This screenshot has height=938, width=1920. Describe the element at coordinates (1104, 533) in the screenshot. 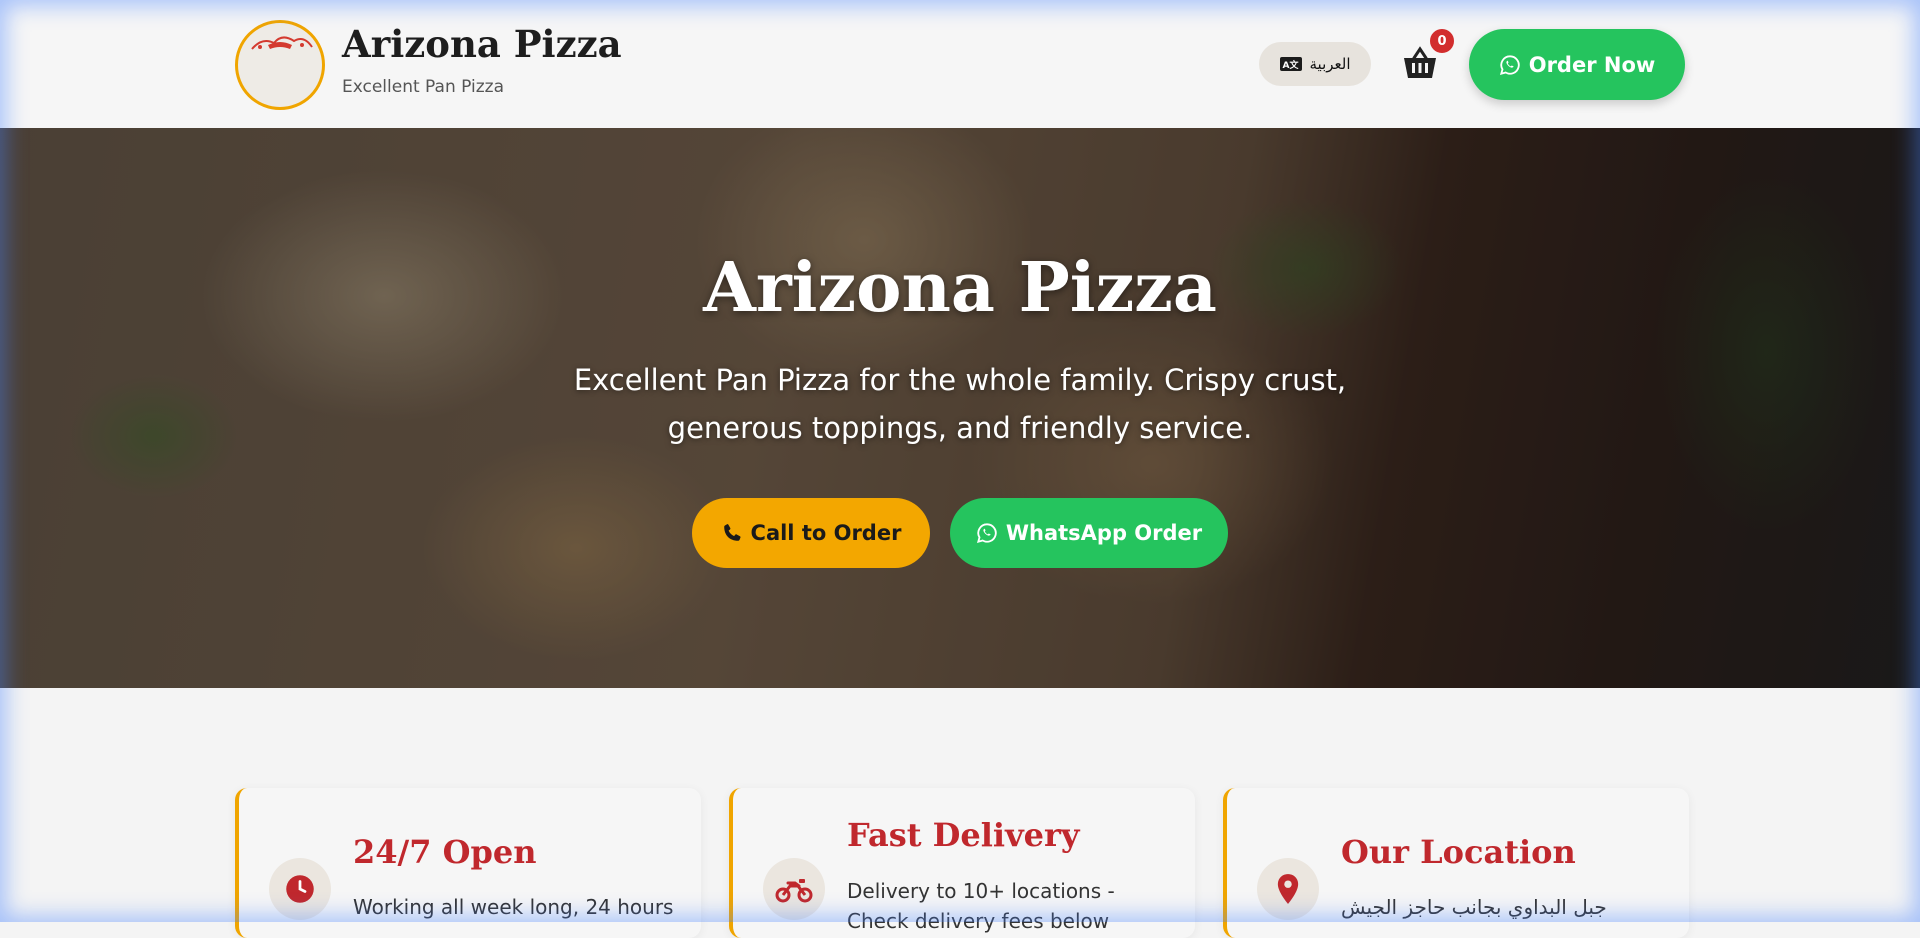

I see `whatsapp-order-label: WhatsApp Order` at that location.